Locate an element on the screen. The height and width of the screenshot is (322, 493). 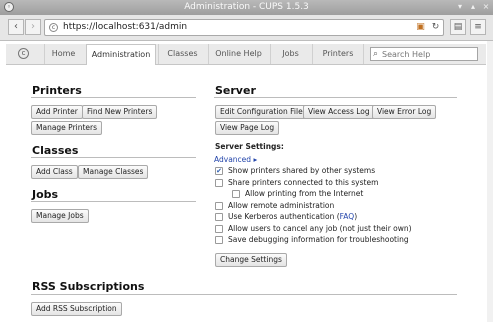
window-titlebar: ◦ Administration - CUPS 1.5.3 ▾ ▴ × is located at coordinates (246, 8).